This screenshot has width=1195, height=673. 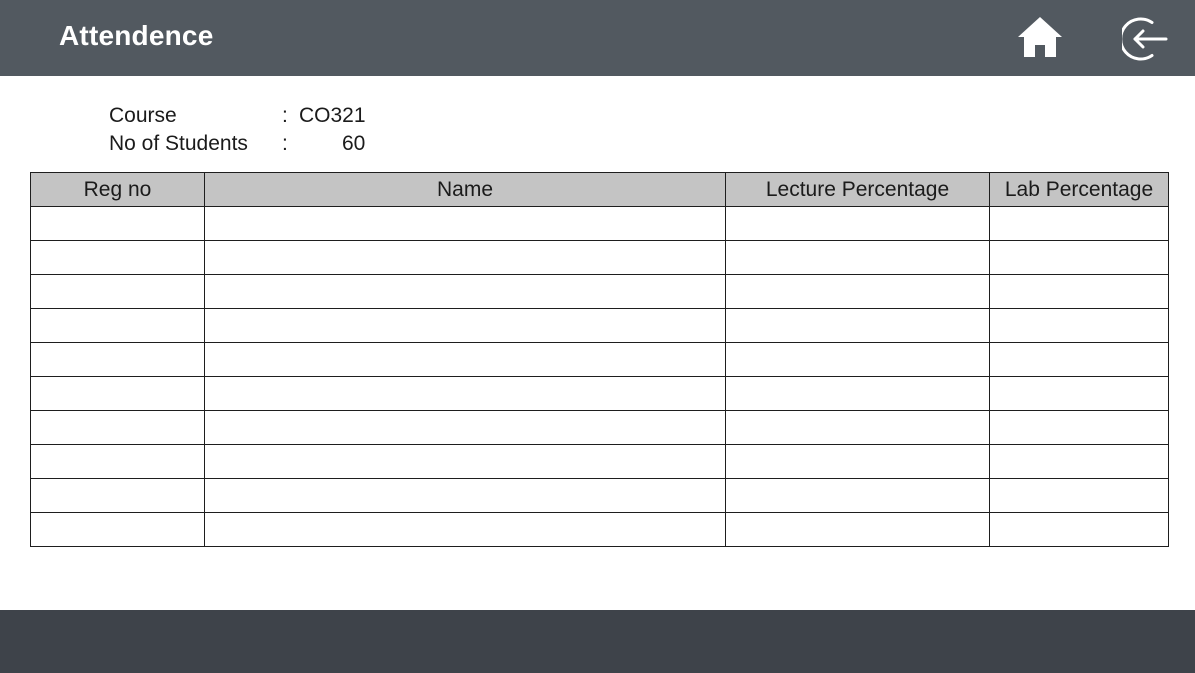 I want to click on column-header-lab-percentage: Lab Percentage, so click(x=1079, y=189).